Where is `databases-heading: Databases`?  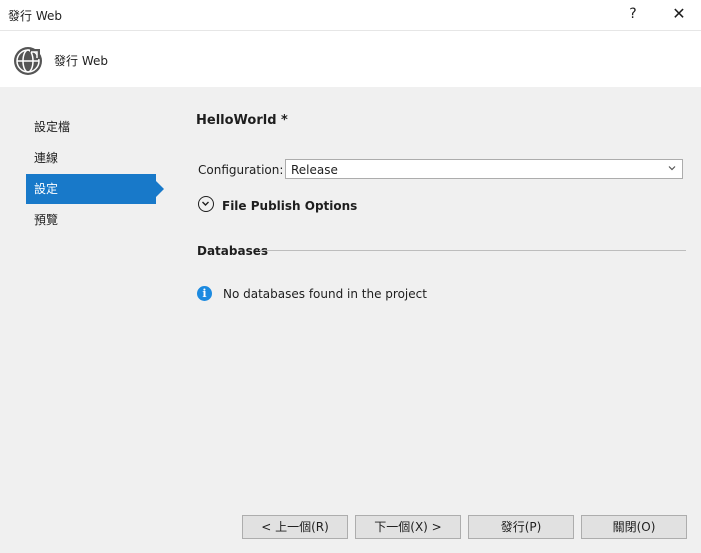
databases-heading: Databases is located at coordinates (233, 251).